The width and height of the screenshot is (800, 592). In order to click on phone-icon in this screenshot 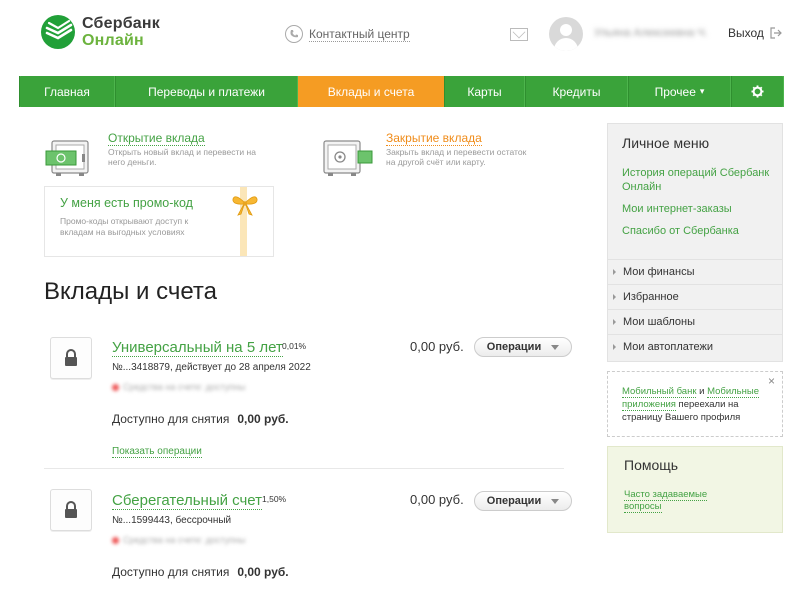, I will do `click(294, 34)`.